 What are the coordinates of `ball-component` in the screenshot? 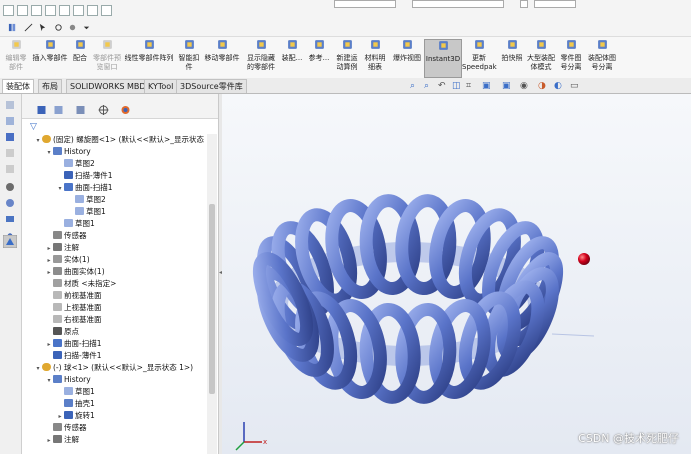 It's located at (584, 259).